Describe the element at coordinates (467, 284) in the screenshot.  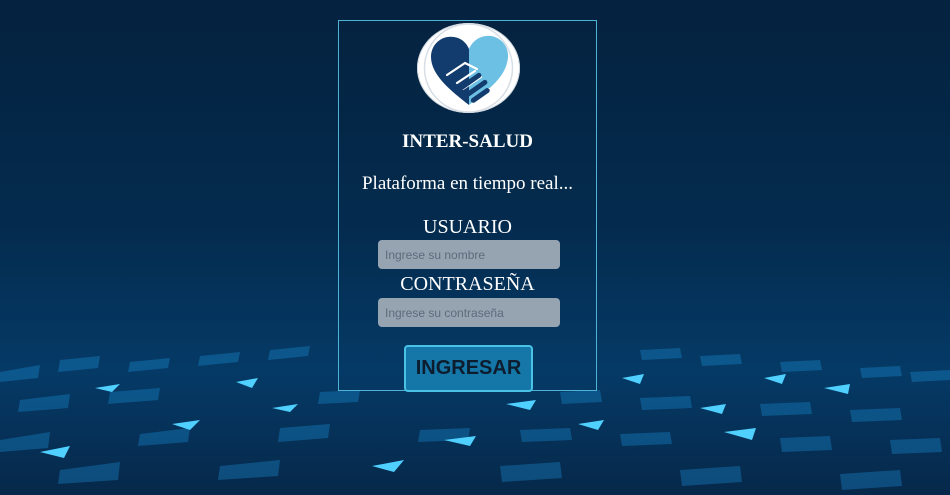
I see `password-label: CONTRASEÑA` at that location.